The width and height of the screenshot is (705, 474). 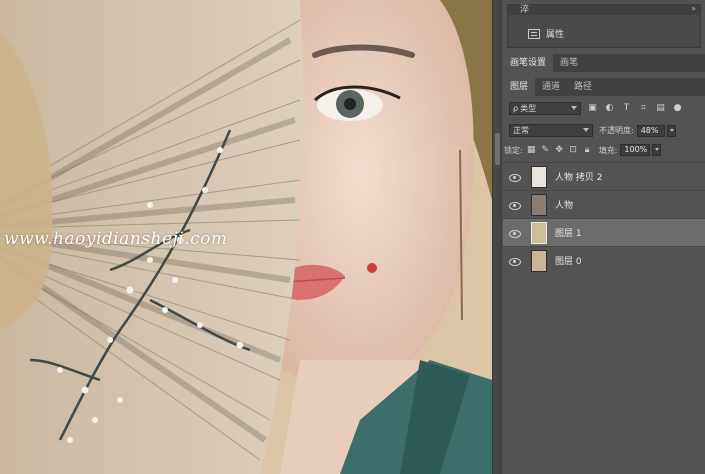 I want to click on layer-row: 图层 0, so click(x=604, y=260).